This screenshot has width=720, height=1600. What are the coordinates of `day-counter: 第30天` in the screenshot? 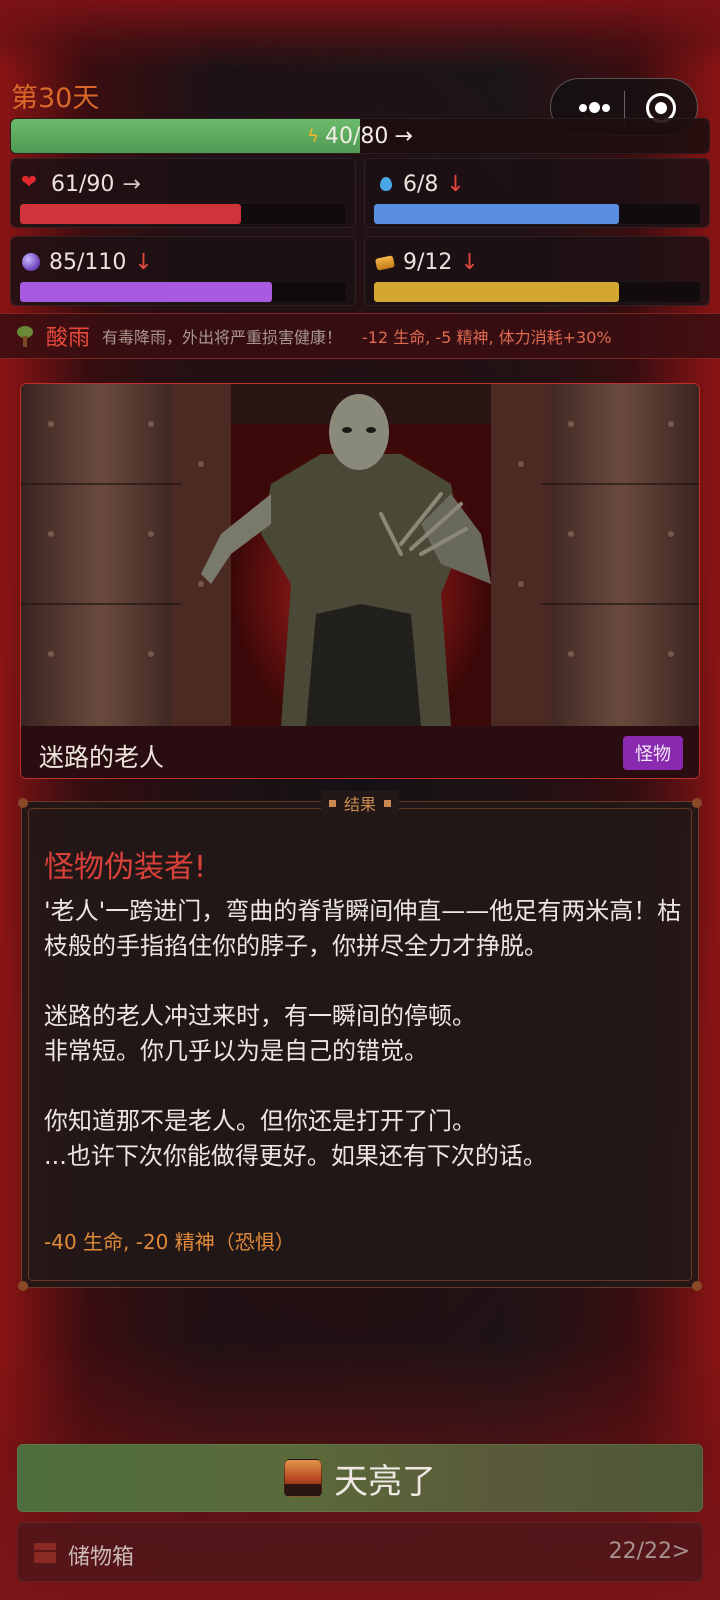 It's located at (55, 98).